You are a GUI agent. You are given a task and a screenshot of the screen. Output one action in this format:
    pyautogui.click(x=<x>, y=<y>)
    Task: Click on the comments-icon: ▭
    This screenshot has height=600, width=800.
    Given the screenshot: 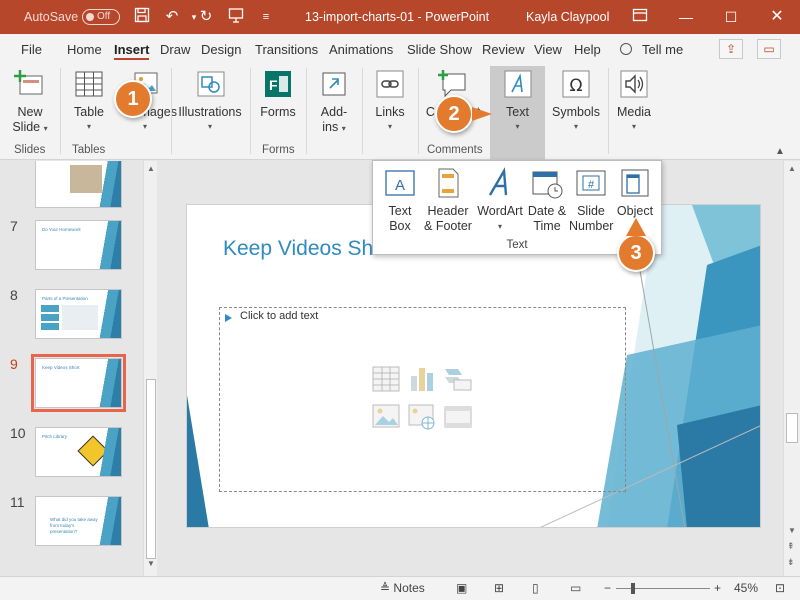 What is the action you would take?
    pyautogui.click(x=769, y=49)
    